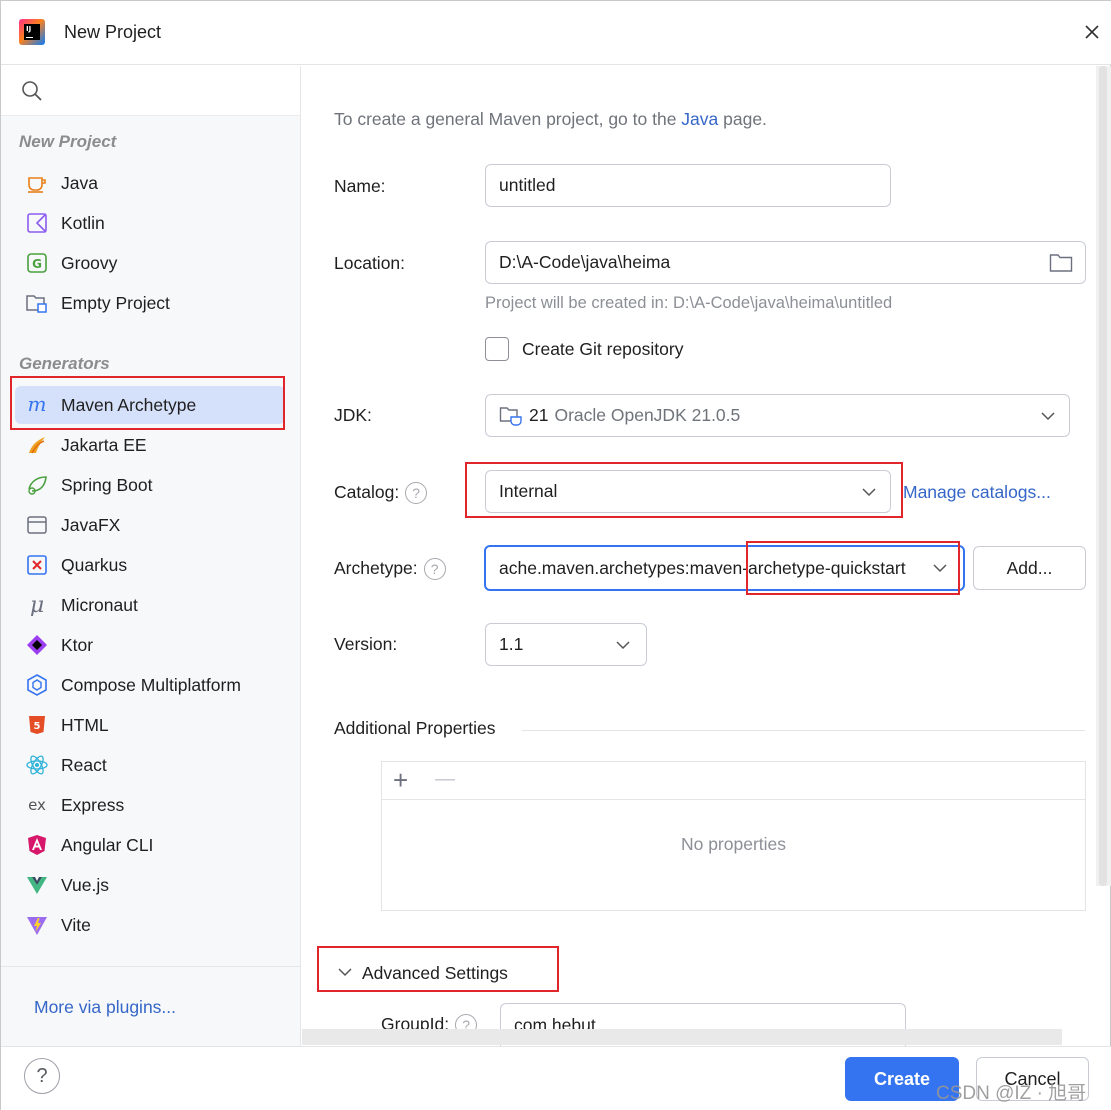 This screenshot has width=1111, height=1110. Describe the element at coordinates (777, 415) in the screenshot. I see `jdk-select: 21 Oracle OpenJDK 21.0.5` at that location.